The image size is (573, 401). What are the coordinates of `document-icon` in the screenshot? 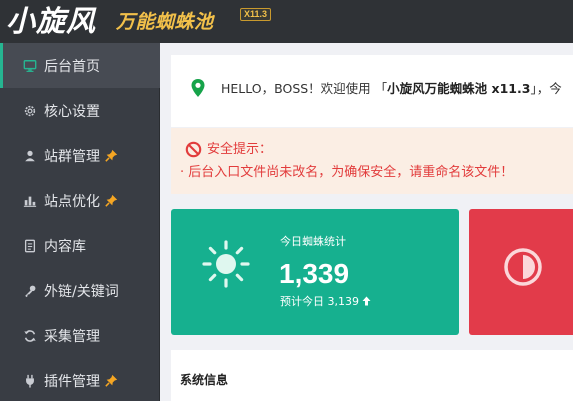 It's located at (30, 246).